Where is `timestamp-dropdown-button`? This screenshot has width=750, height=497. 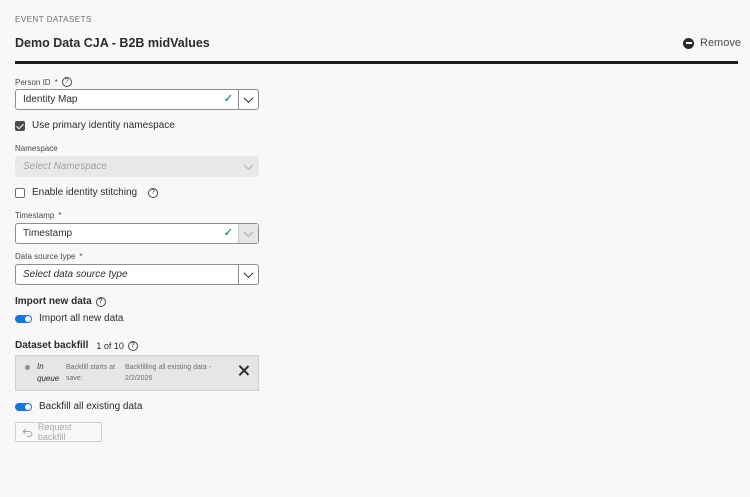 timestamp-dropdown-button is located at coordinates (248, 233).